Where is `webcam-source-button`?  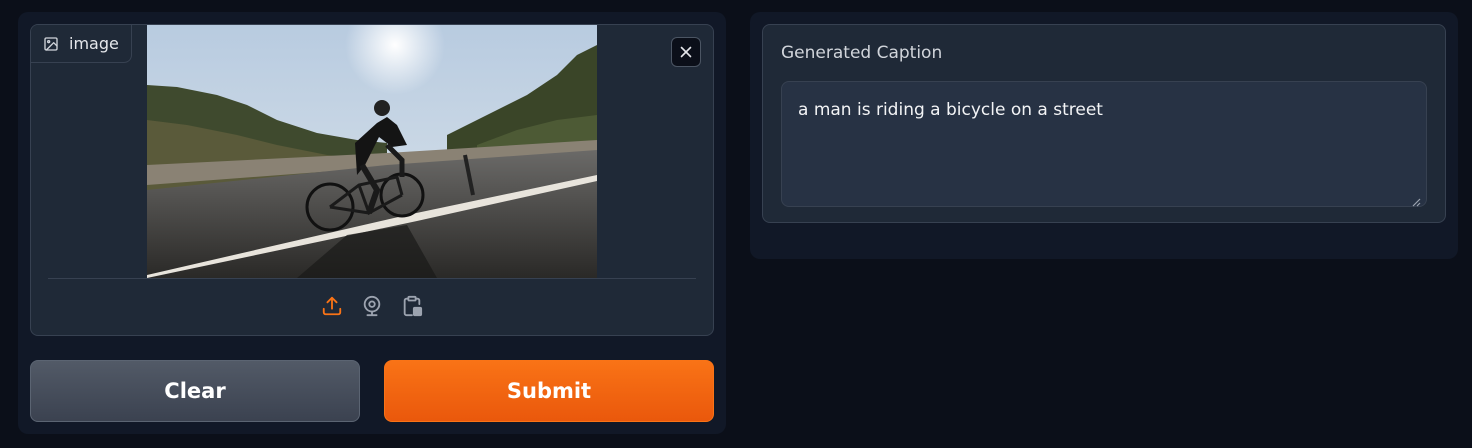 webcam-source-button is located at coordinates (372, 308).